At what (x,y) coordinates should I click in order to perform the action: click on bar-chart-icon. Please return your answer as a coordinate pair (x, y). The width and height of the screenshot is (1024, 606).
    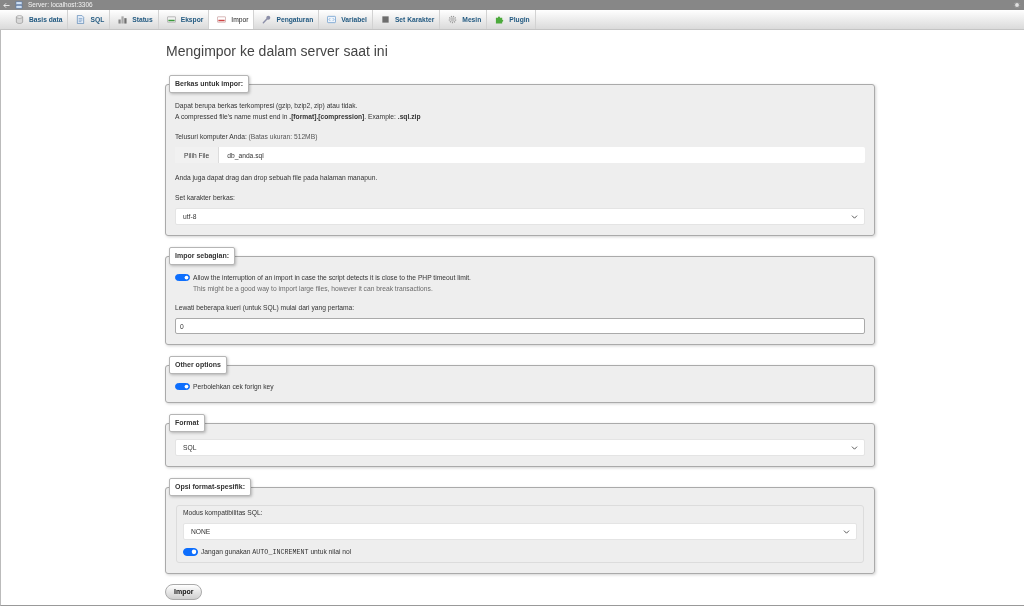
    Looking at the image, I should click on (123, 19).